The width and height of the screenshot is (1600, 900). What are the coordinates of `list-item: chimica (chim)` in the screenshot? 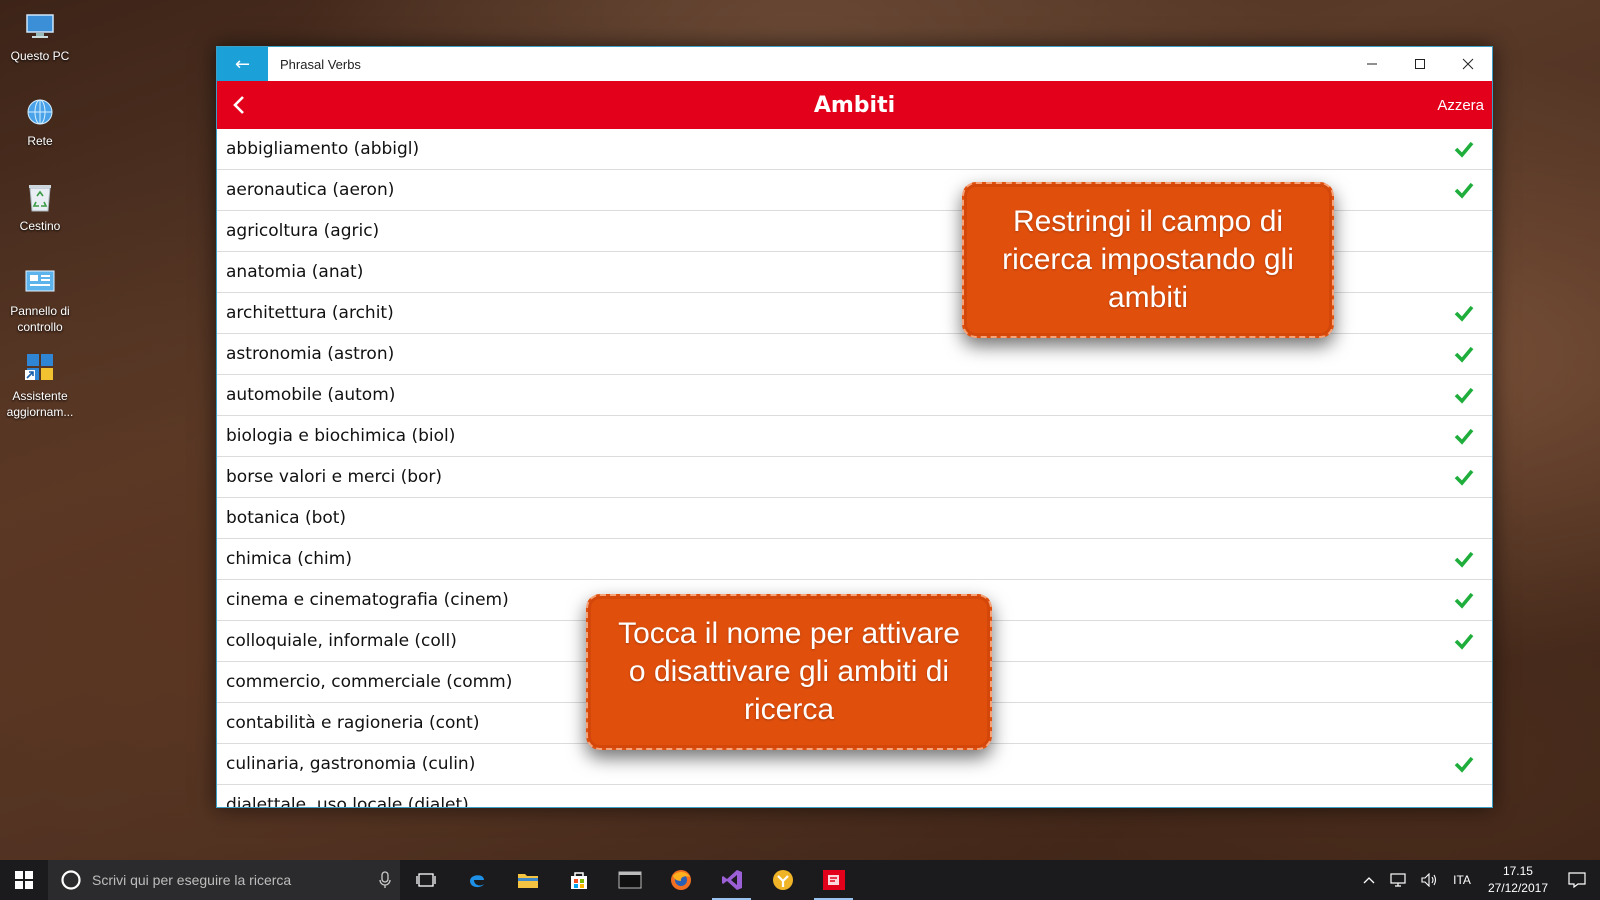 It's located at (854, 559).